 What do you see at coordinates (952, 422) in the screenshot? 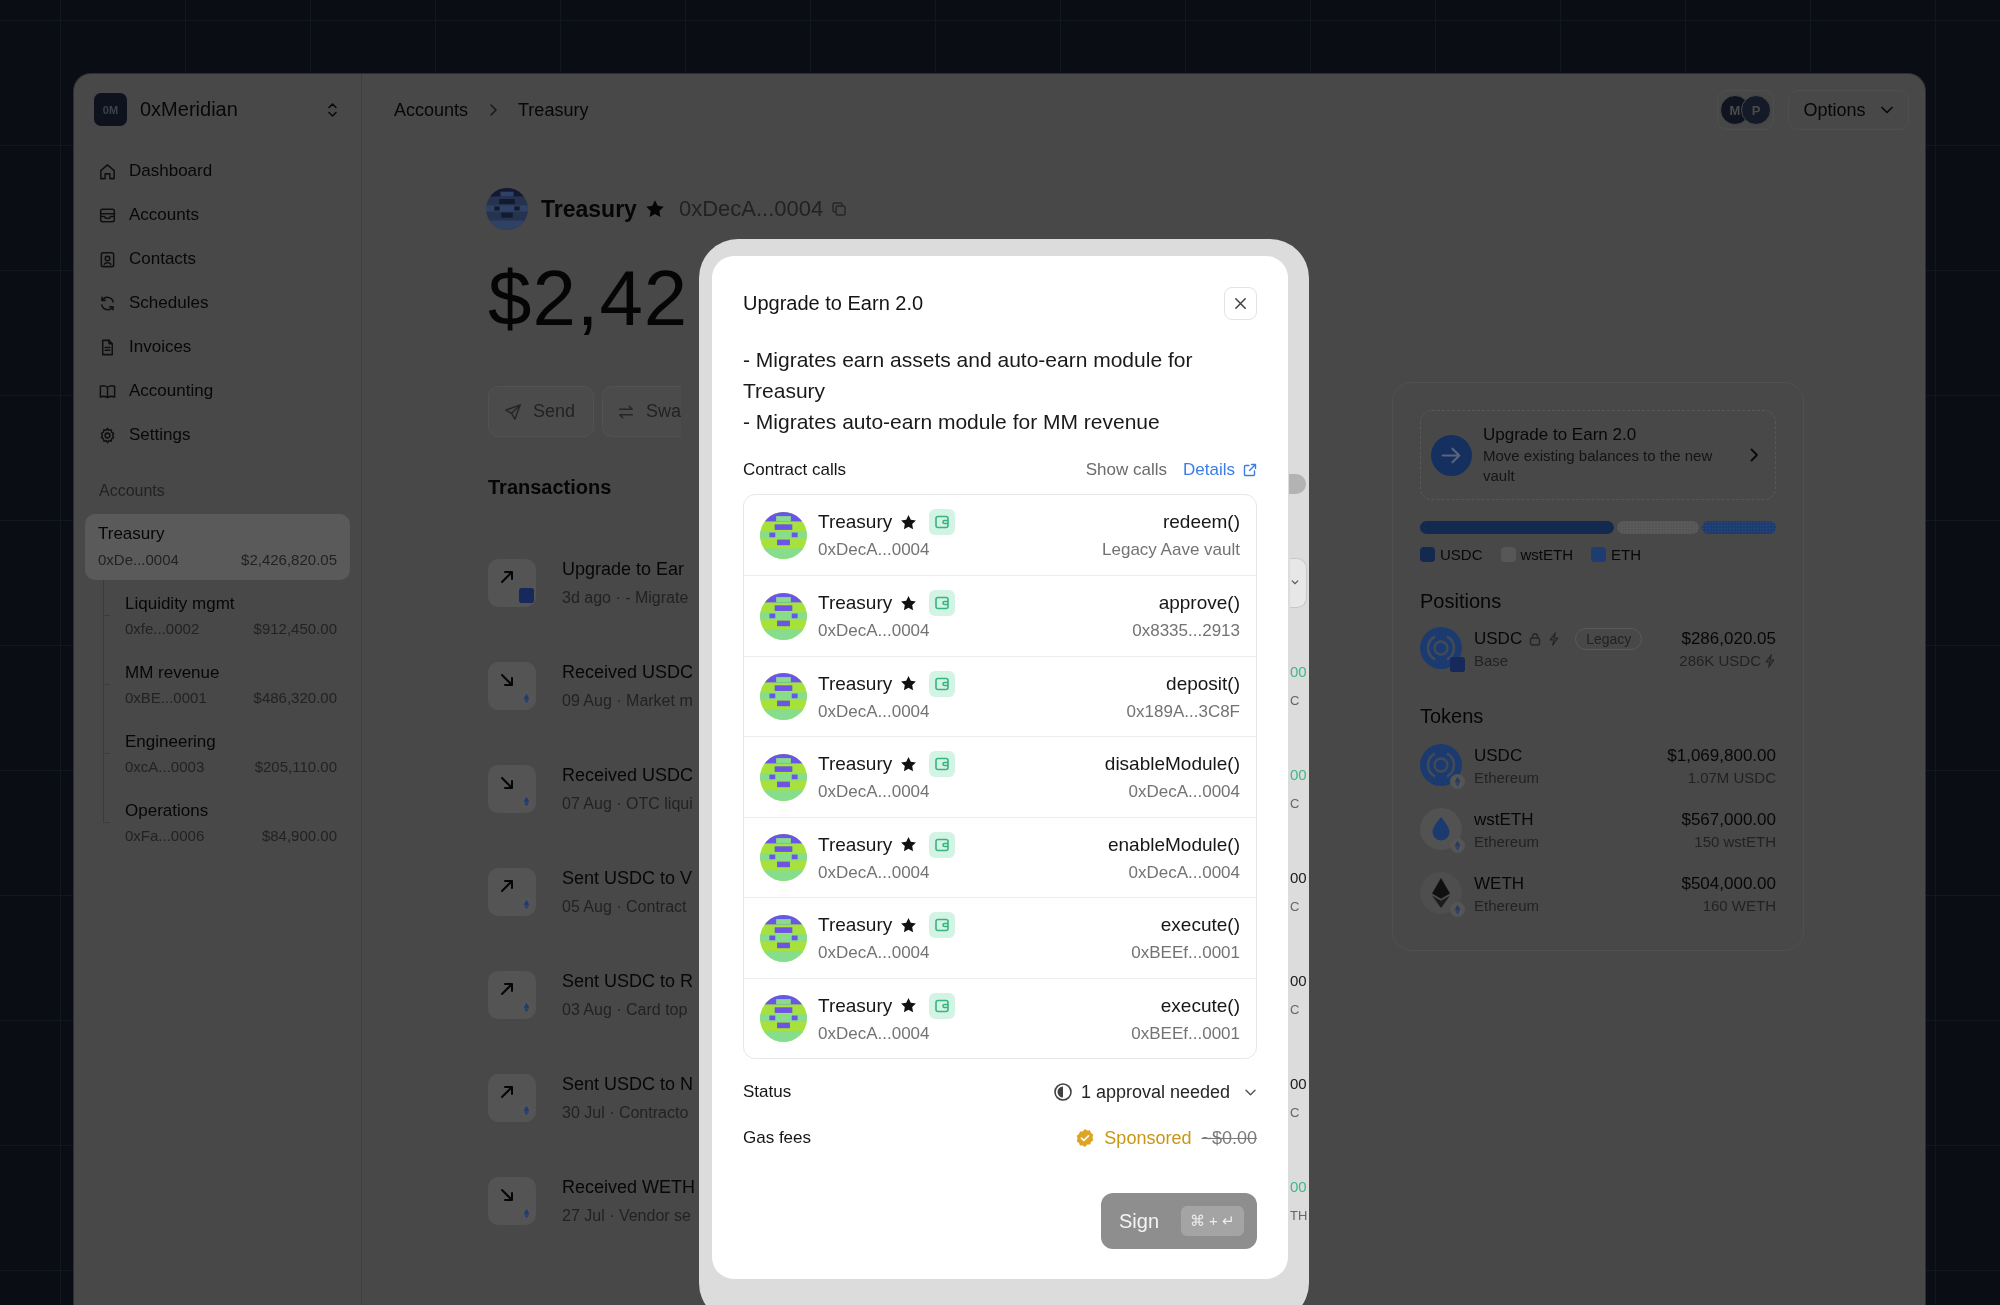
I see `description-line: - Migrates auto-earn module for MM revenue` at bounding box center [952, 422].